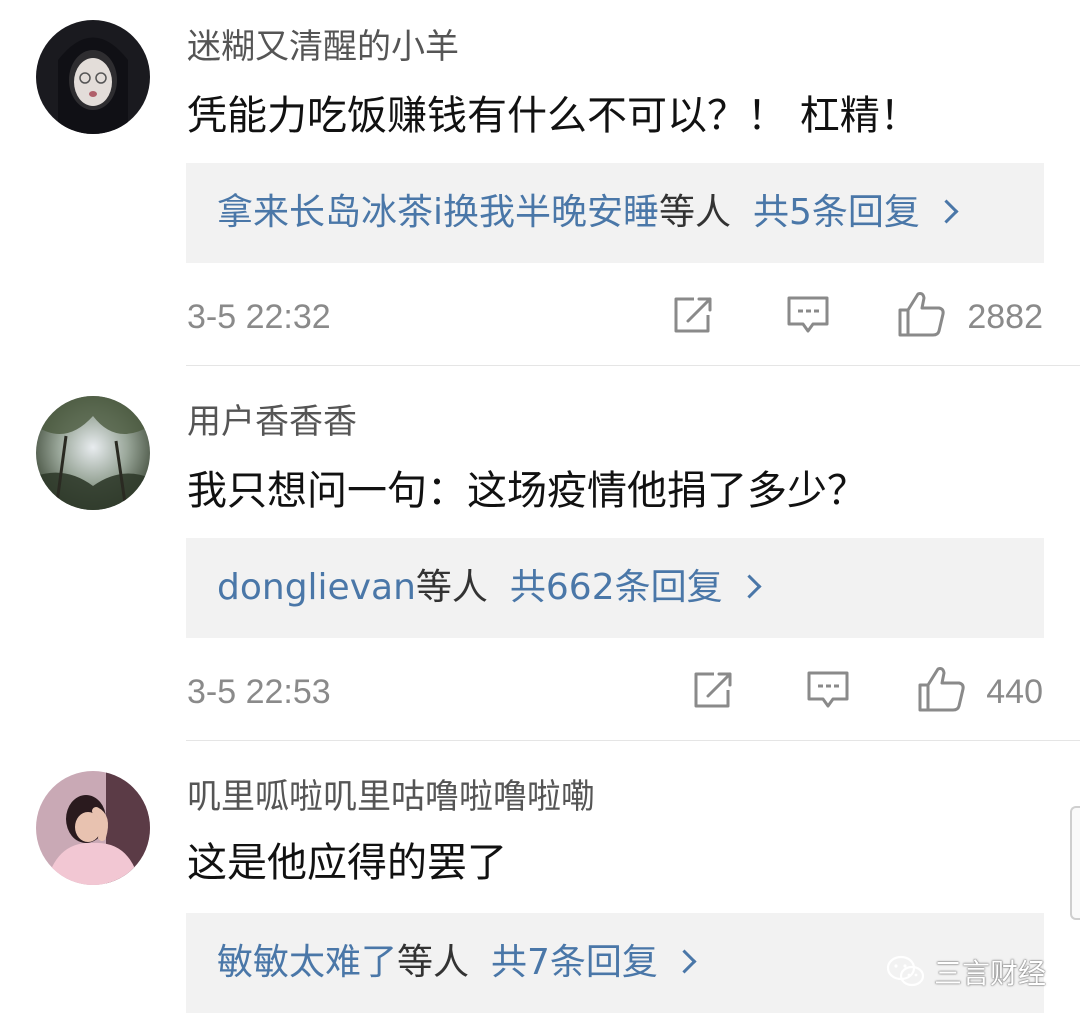  Describe the element at coordinates (989, 973) in the screenshot. I see `watermark-text: 三言财经` at that location.